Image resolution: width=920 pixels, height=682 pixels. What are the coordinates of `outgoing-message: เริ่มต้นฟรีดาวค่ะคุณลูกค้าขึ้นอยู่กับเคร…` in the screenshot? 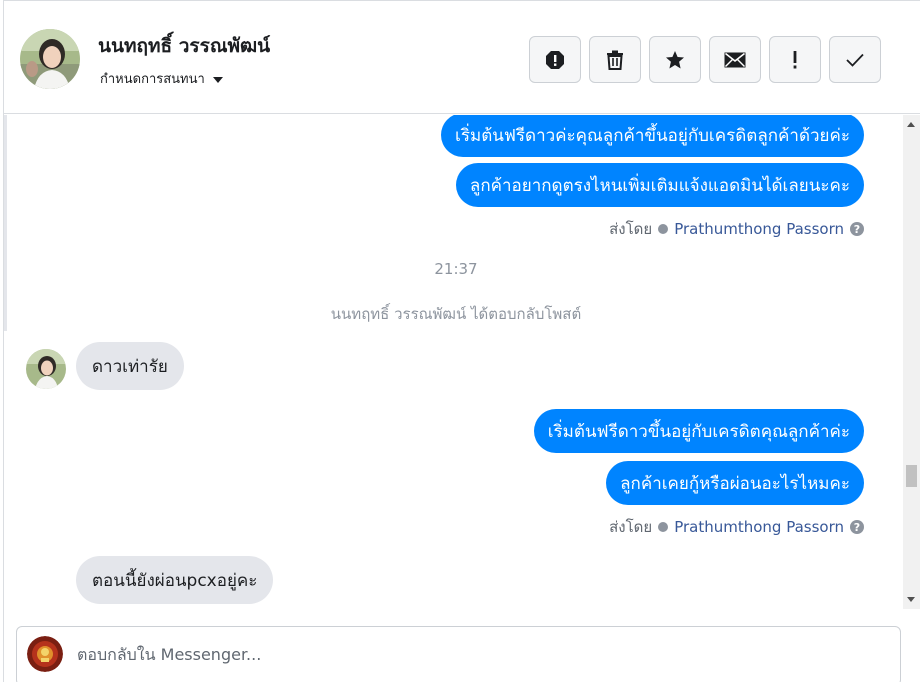 It's located at (652, 136).